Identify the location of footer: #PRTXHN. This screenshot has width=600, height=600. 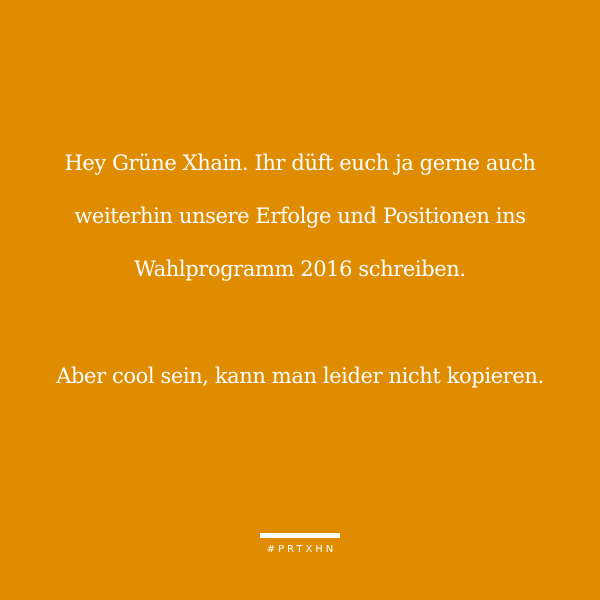
(300, 544).